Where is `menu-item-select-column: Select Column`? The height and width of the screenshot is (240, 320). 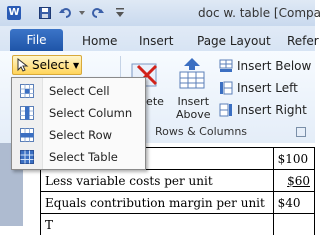 menu-item-select-column: Select Column is located at coordinates (78, 112).